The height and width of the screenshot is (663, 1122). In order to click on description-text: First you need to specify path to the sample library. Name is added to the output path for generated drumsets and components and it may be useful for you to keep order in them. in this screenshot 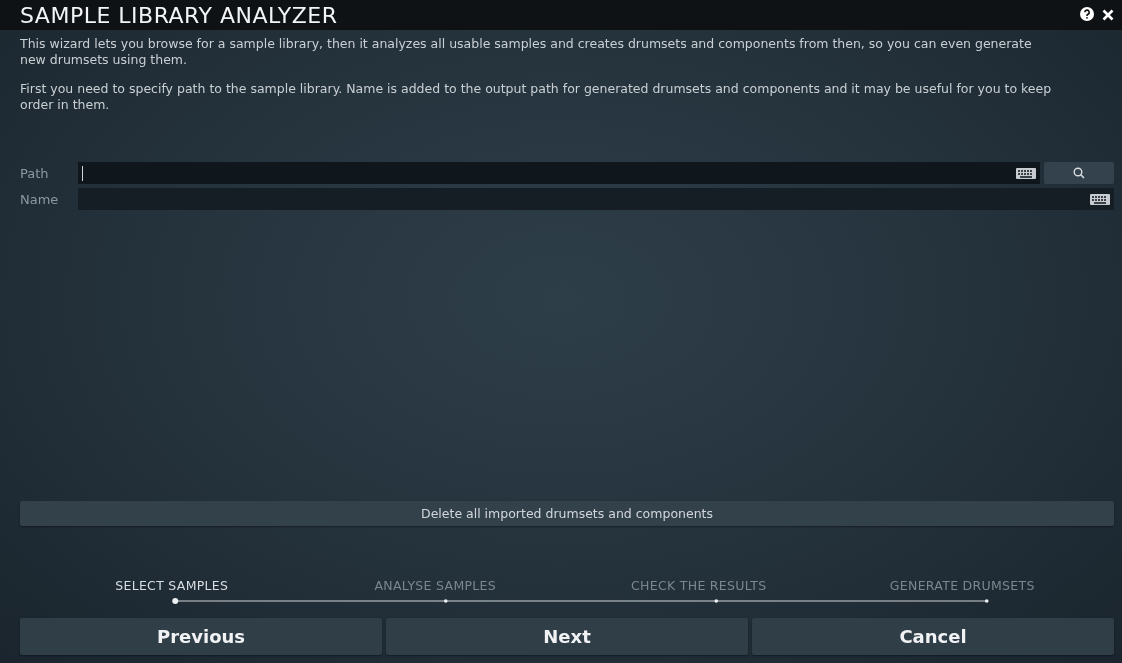, I will do `click(536, 97)`.